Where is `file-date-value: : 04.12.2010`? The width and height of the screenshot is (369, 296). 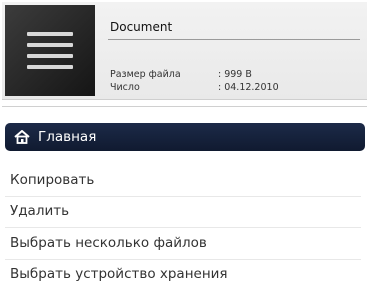 file-date-value: : 04.12.2010 is located at coordinates (248, 87).